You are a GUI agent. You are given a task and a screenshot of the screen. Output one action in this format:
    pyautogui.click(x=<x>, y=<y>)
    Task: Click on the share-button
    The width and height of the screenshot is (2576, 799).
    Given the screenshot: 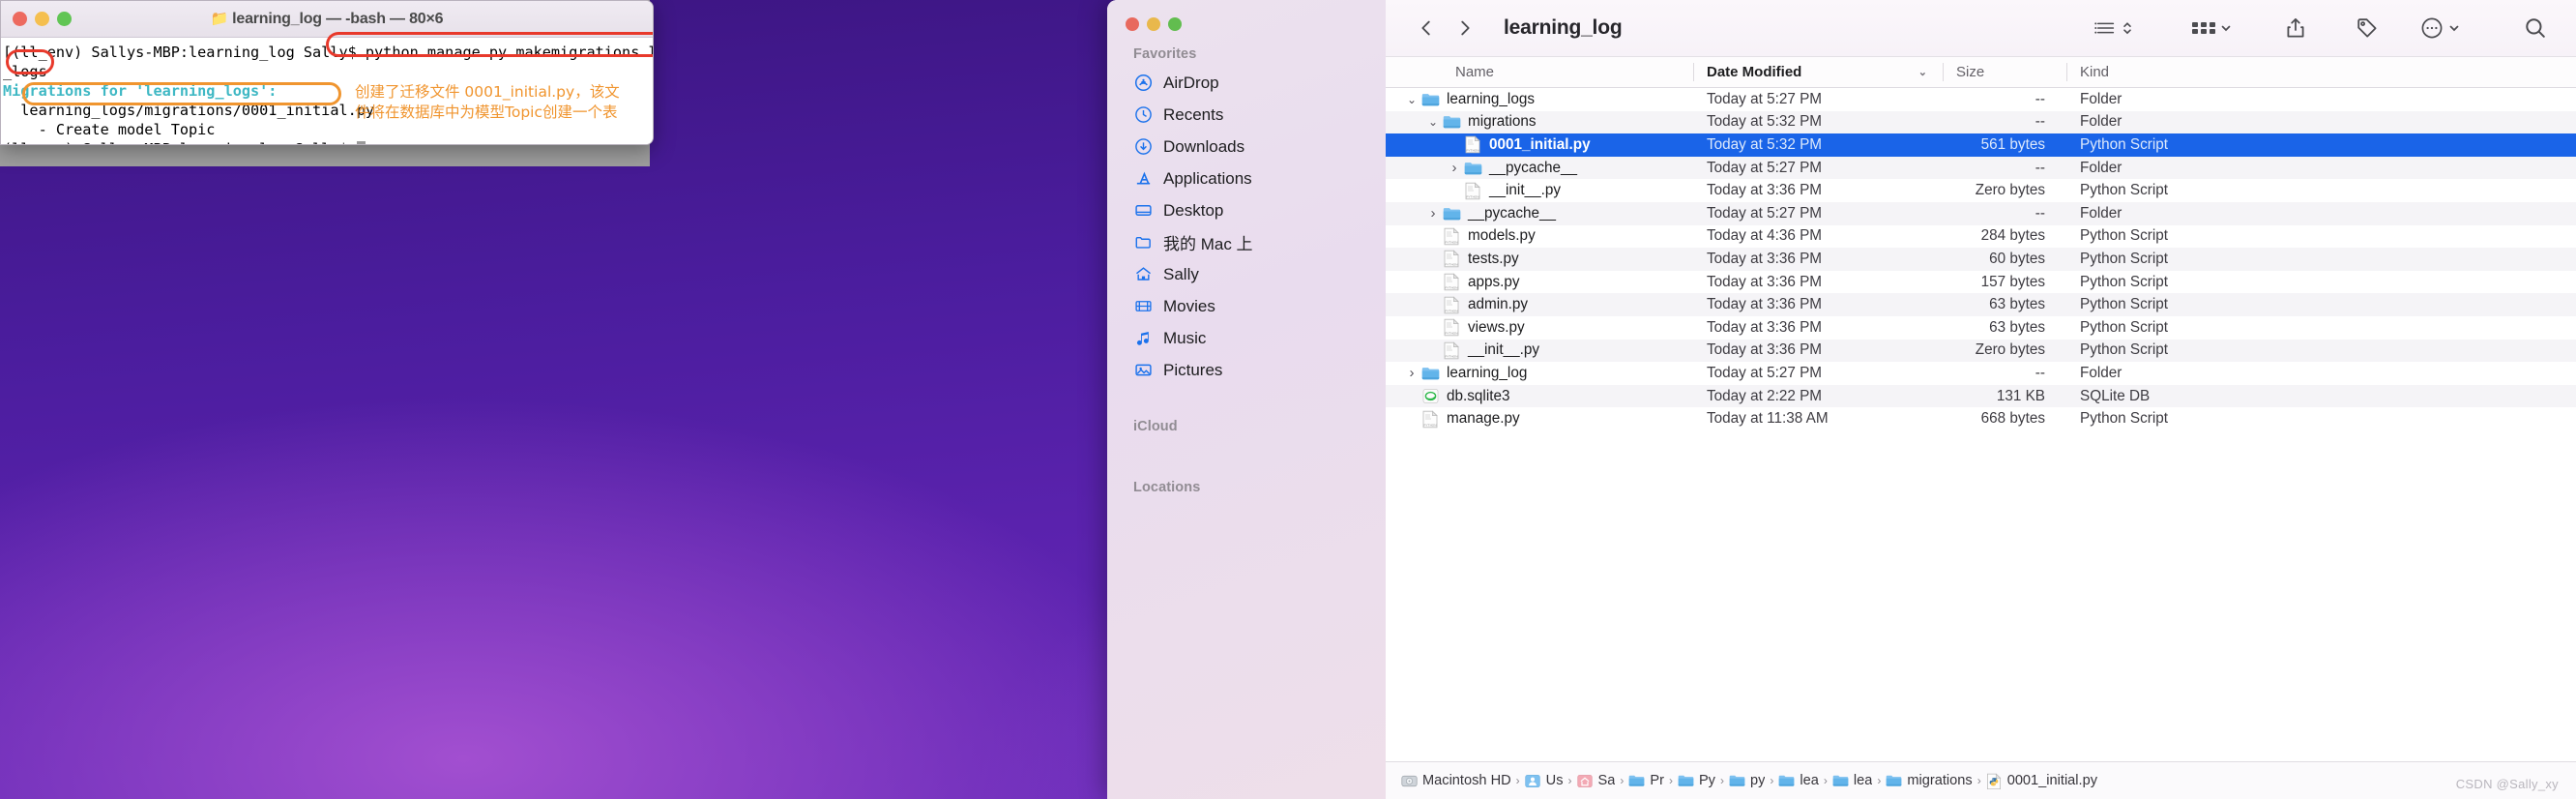 What is the action you would take?
    pyautogui.click(x=2295, y=28)
    